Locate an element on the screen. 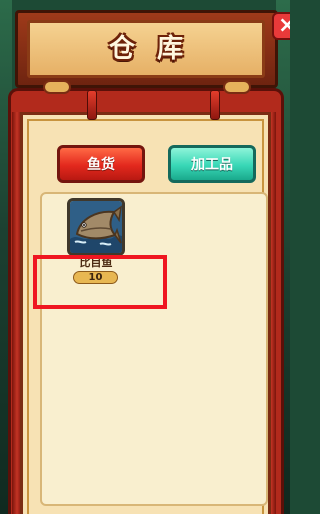  flounder-fish-icon is located at coordinates (96, 227).